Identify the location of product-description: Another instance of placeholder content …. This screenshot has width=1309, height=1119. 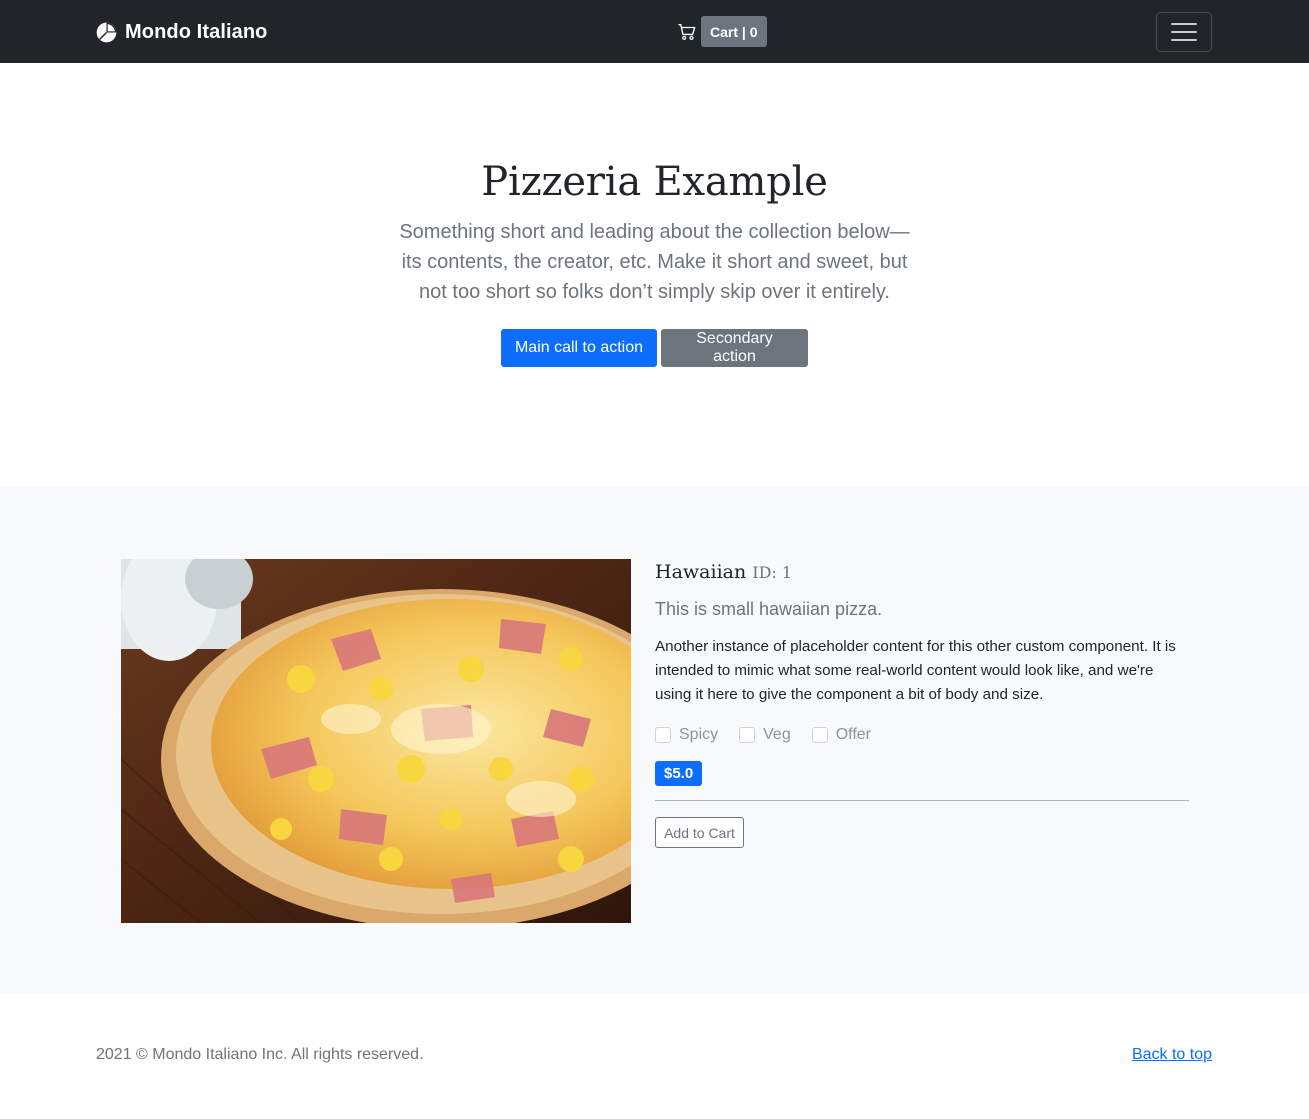
(915, 670).